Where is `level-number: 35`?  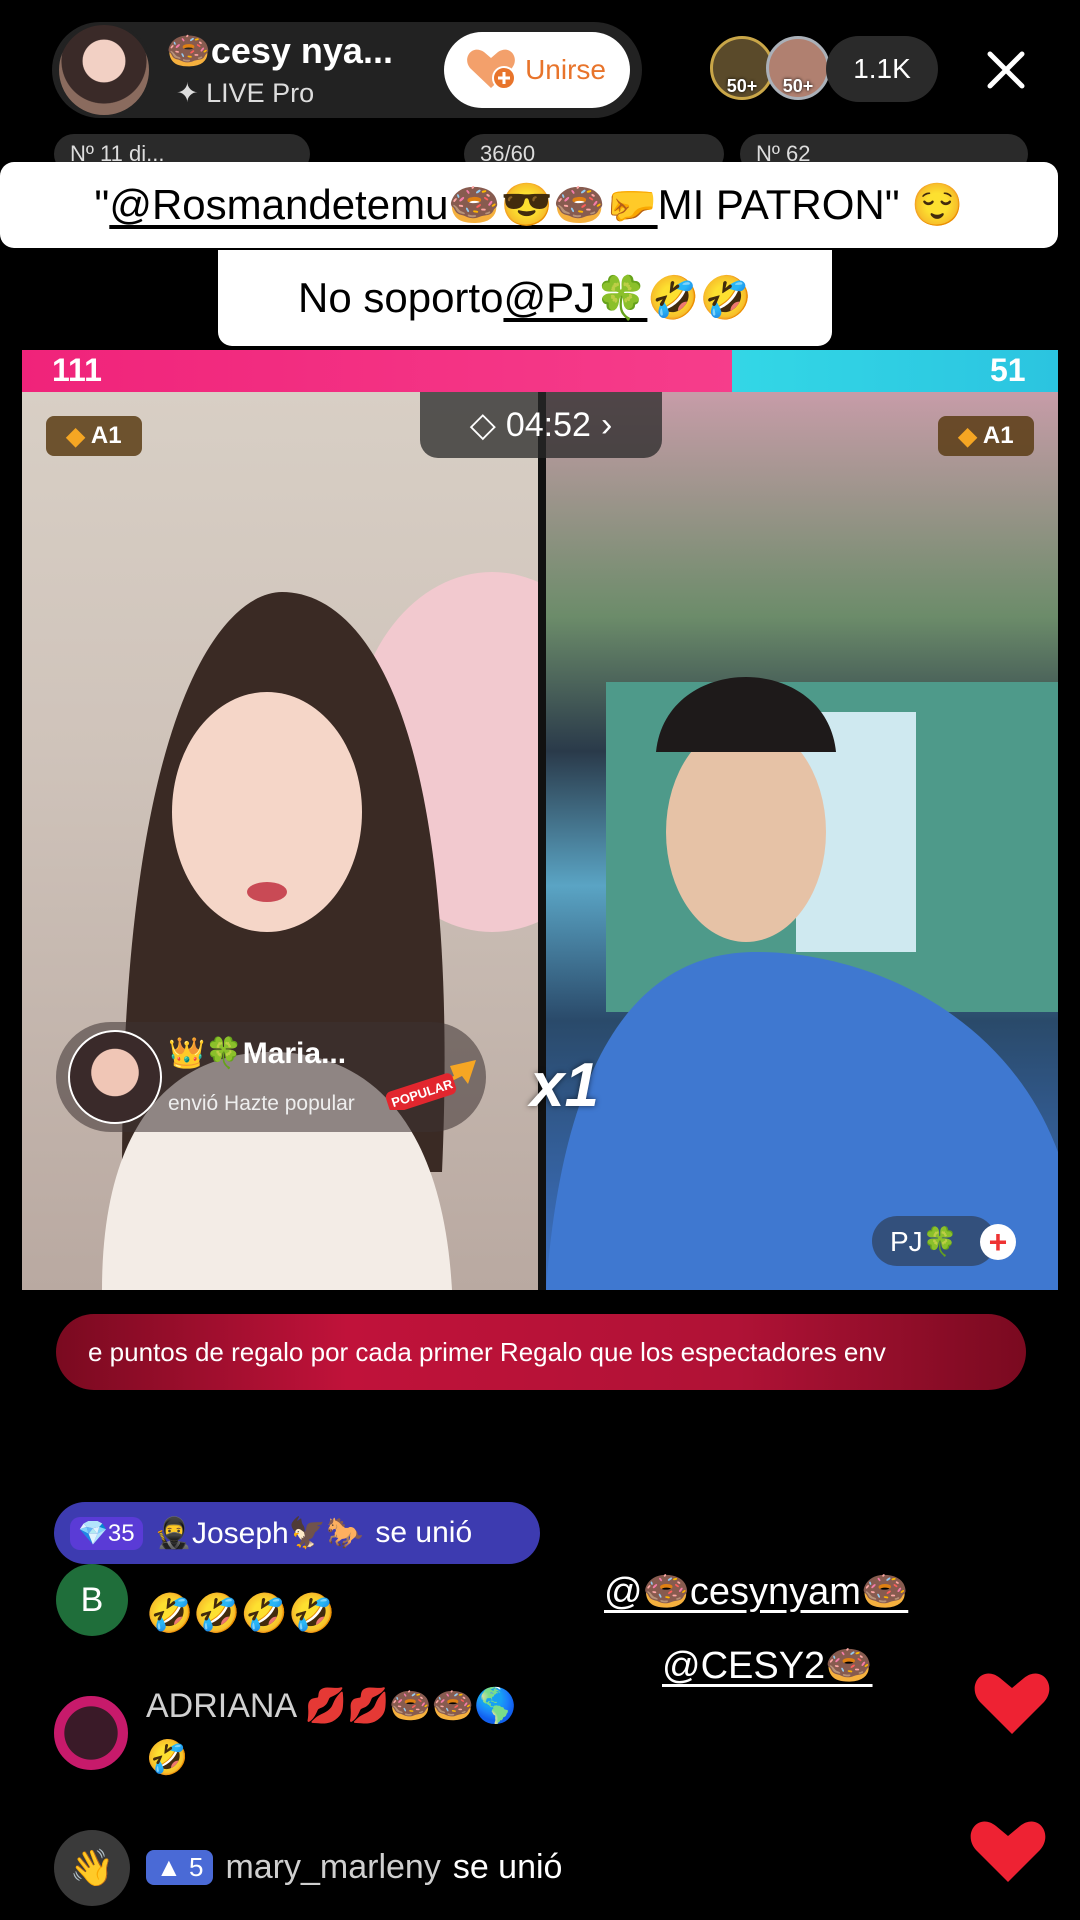
level-number: 35 is located at coordinates (121, 1533).